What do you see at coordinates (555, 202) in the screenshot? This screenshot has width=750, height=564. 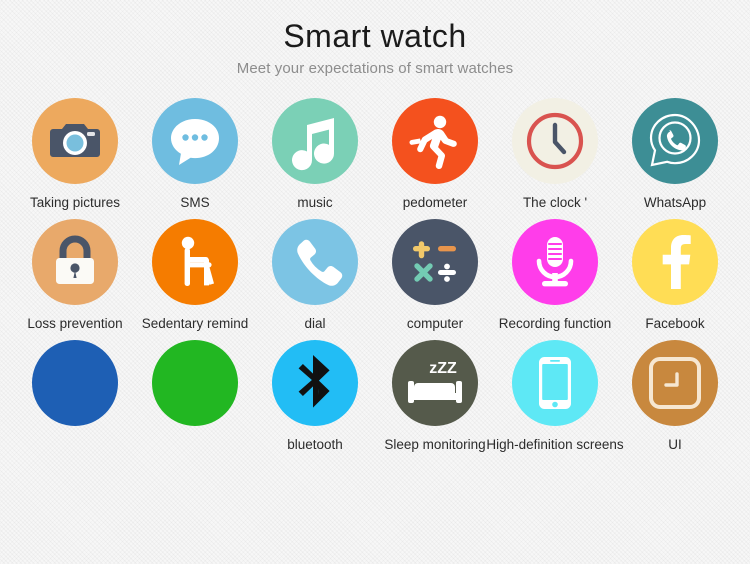 I see `feature-label: The clock '` at bounding box center [555, 202].